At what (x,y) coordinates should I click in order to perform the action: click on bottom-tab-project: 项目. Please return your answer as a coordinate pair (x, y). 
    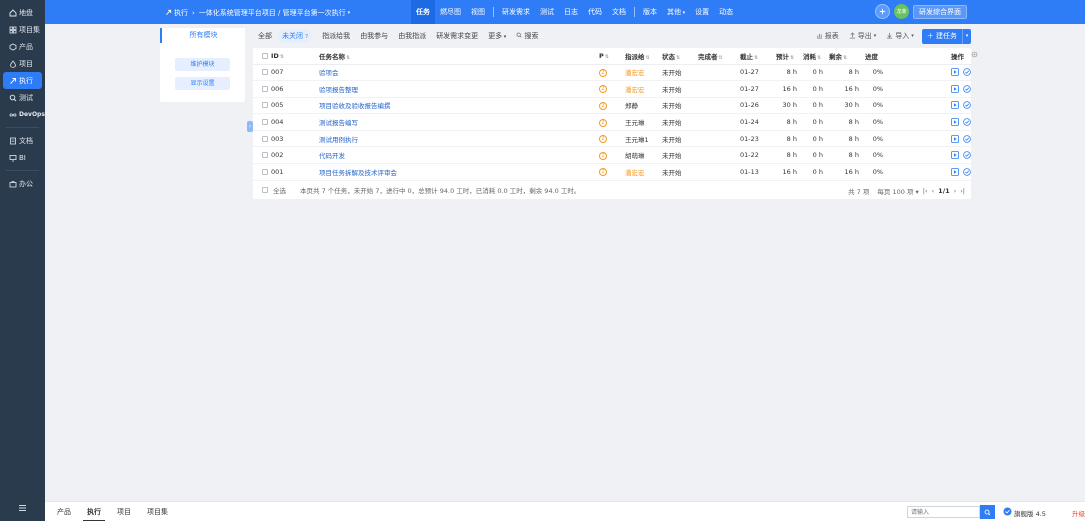
    Looking at the image, I should click on (124, 511).